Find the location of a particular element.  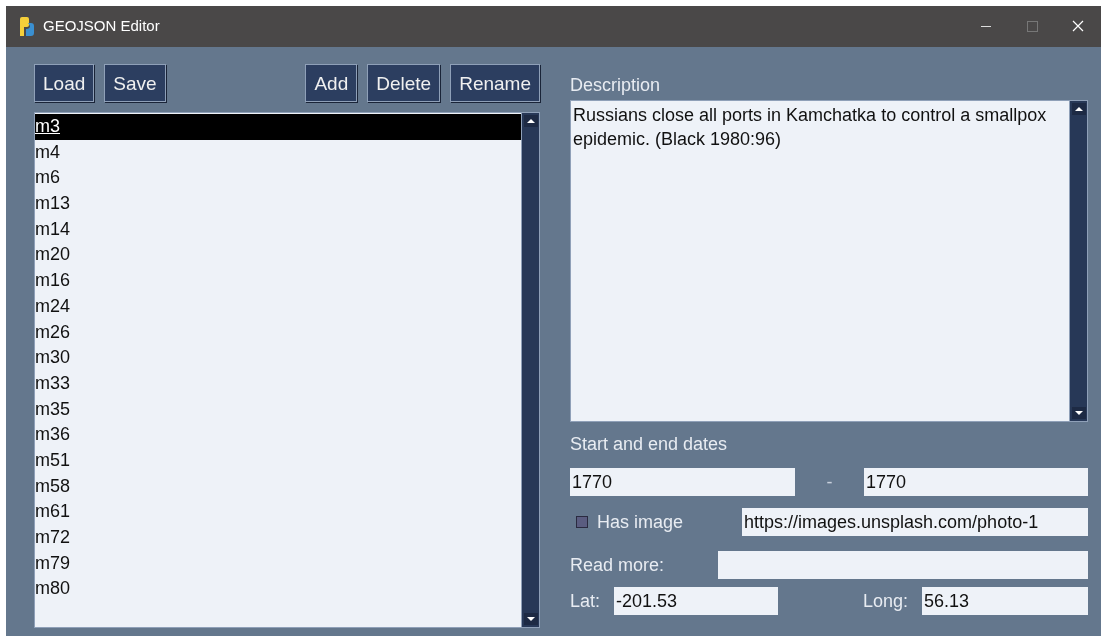

list-item: m33 is located at coordinates (278, 383).